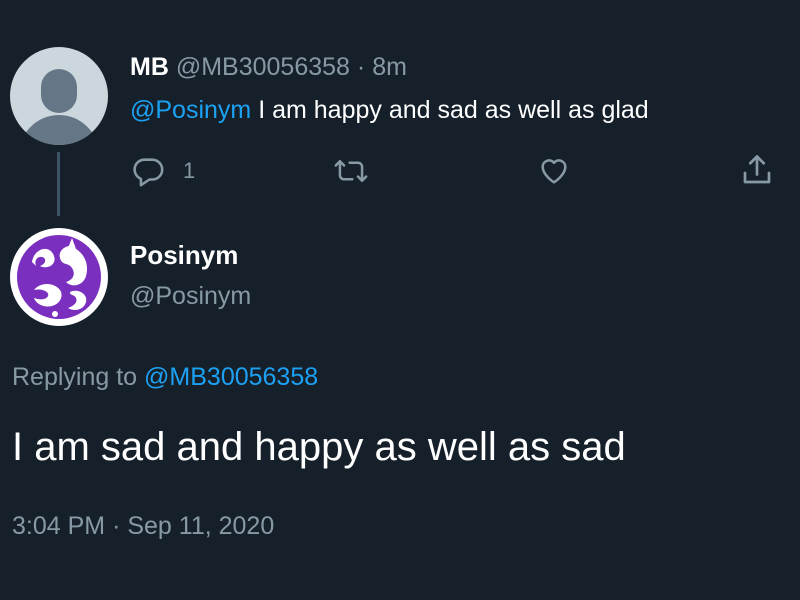 Image resolution: width=800 pixels, height=600 pixels. What do you see at coordinates (319, 447) in the screenshot?
I see `tweet-text: I am sad and happy as well as sad` at bounding box center [319, 447].